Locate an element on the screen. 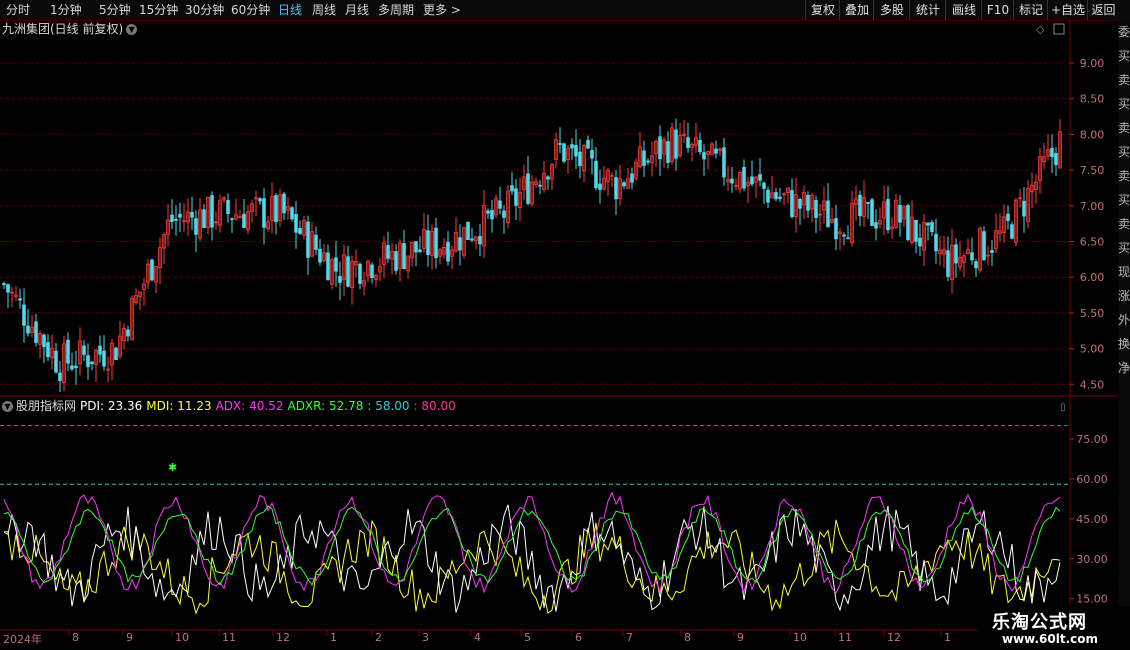  y-tick-label: 5.00 is located at coordinates (1092, 349).